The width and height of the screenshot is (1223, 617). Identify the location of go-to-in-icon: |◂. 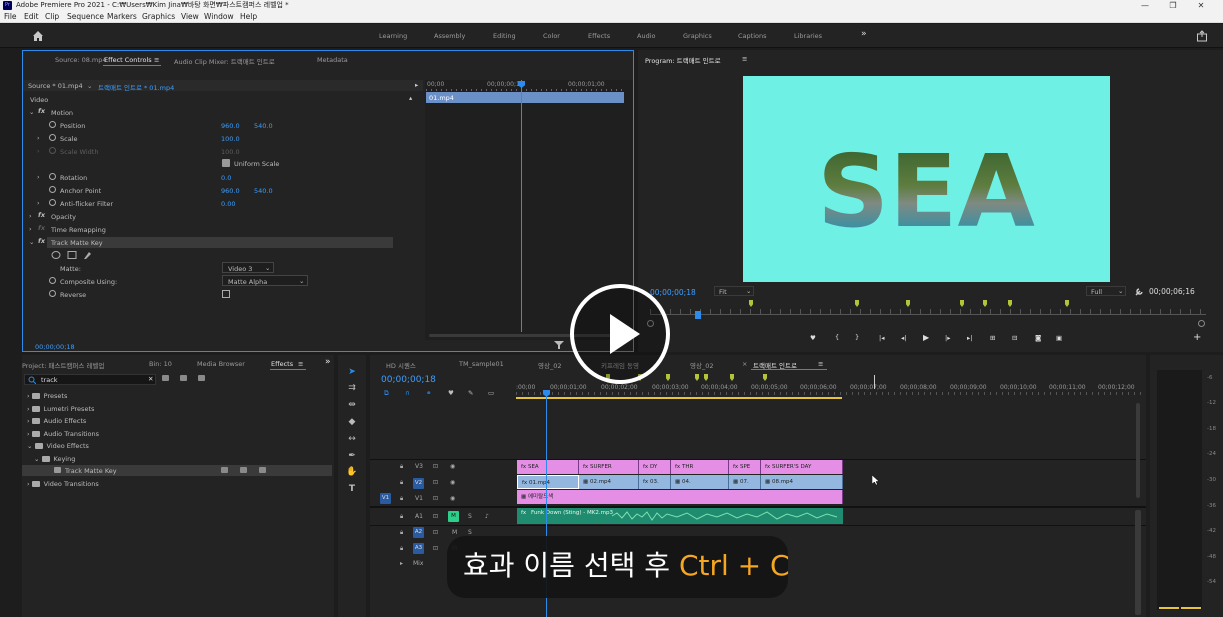
(881, 338).